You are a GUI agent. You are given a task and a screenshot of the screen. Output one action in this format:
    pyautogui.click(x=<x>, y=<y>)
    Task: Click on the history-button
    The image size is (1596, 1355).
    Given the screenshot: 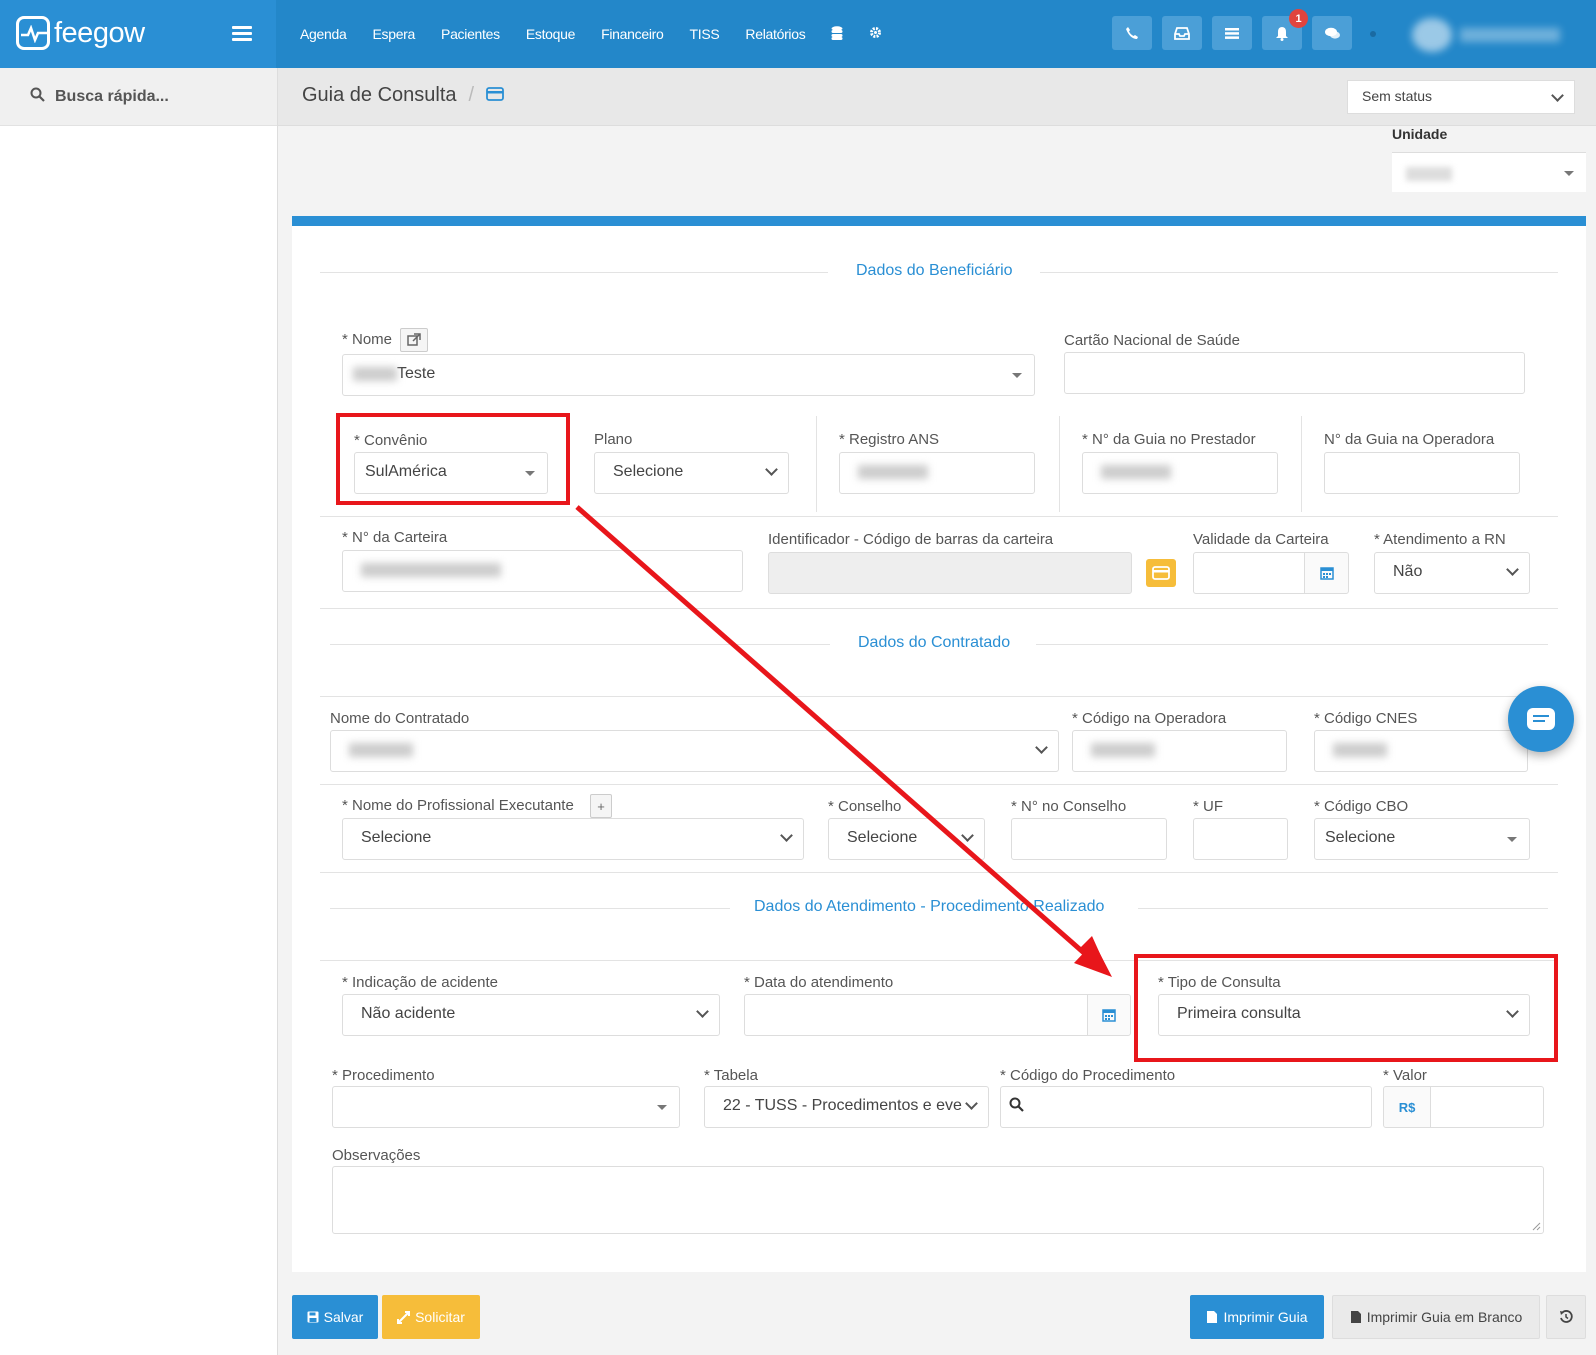 What is the action you would take?
    pyautogui.click(x=1566, y=1317)
    